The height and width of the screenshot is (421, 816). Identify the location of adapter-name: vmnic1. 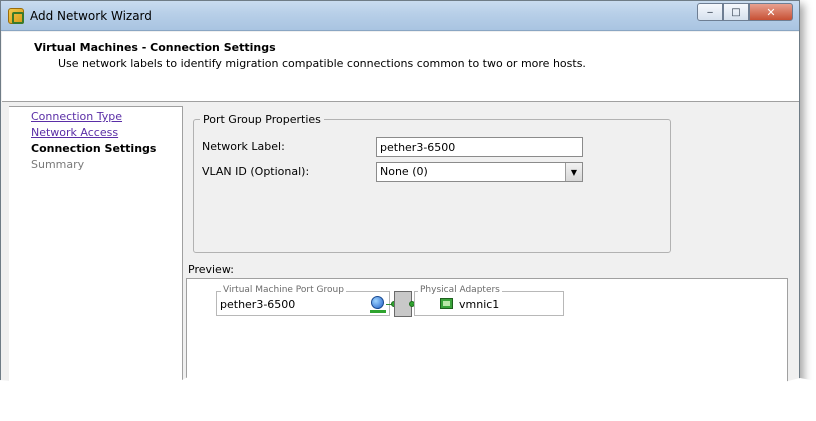
(479, 304).